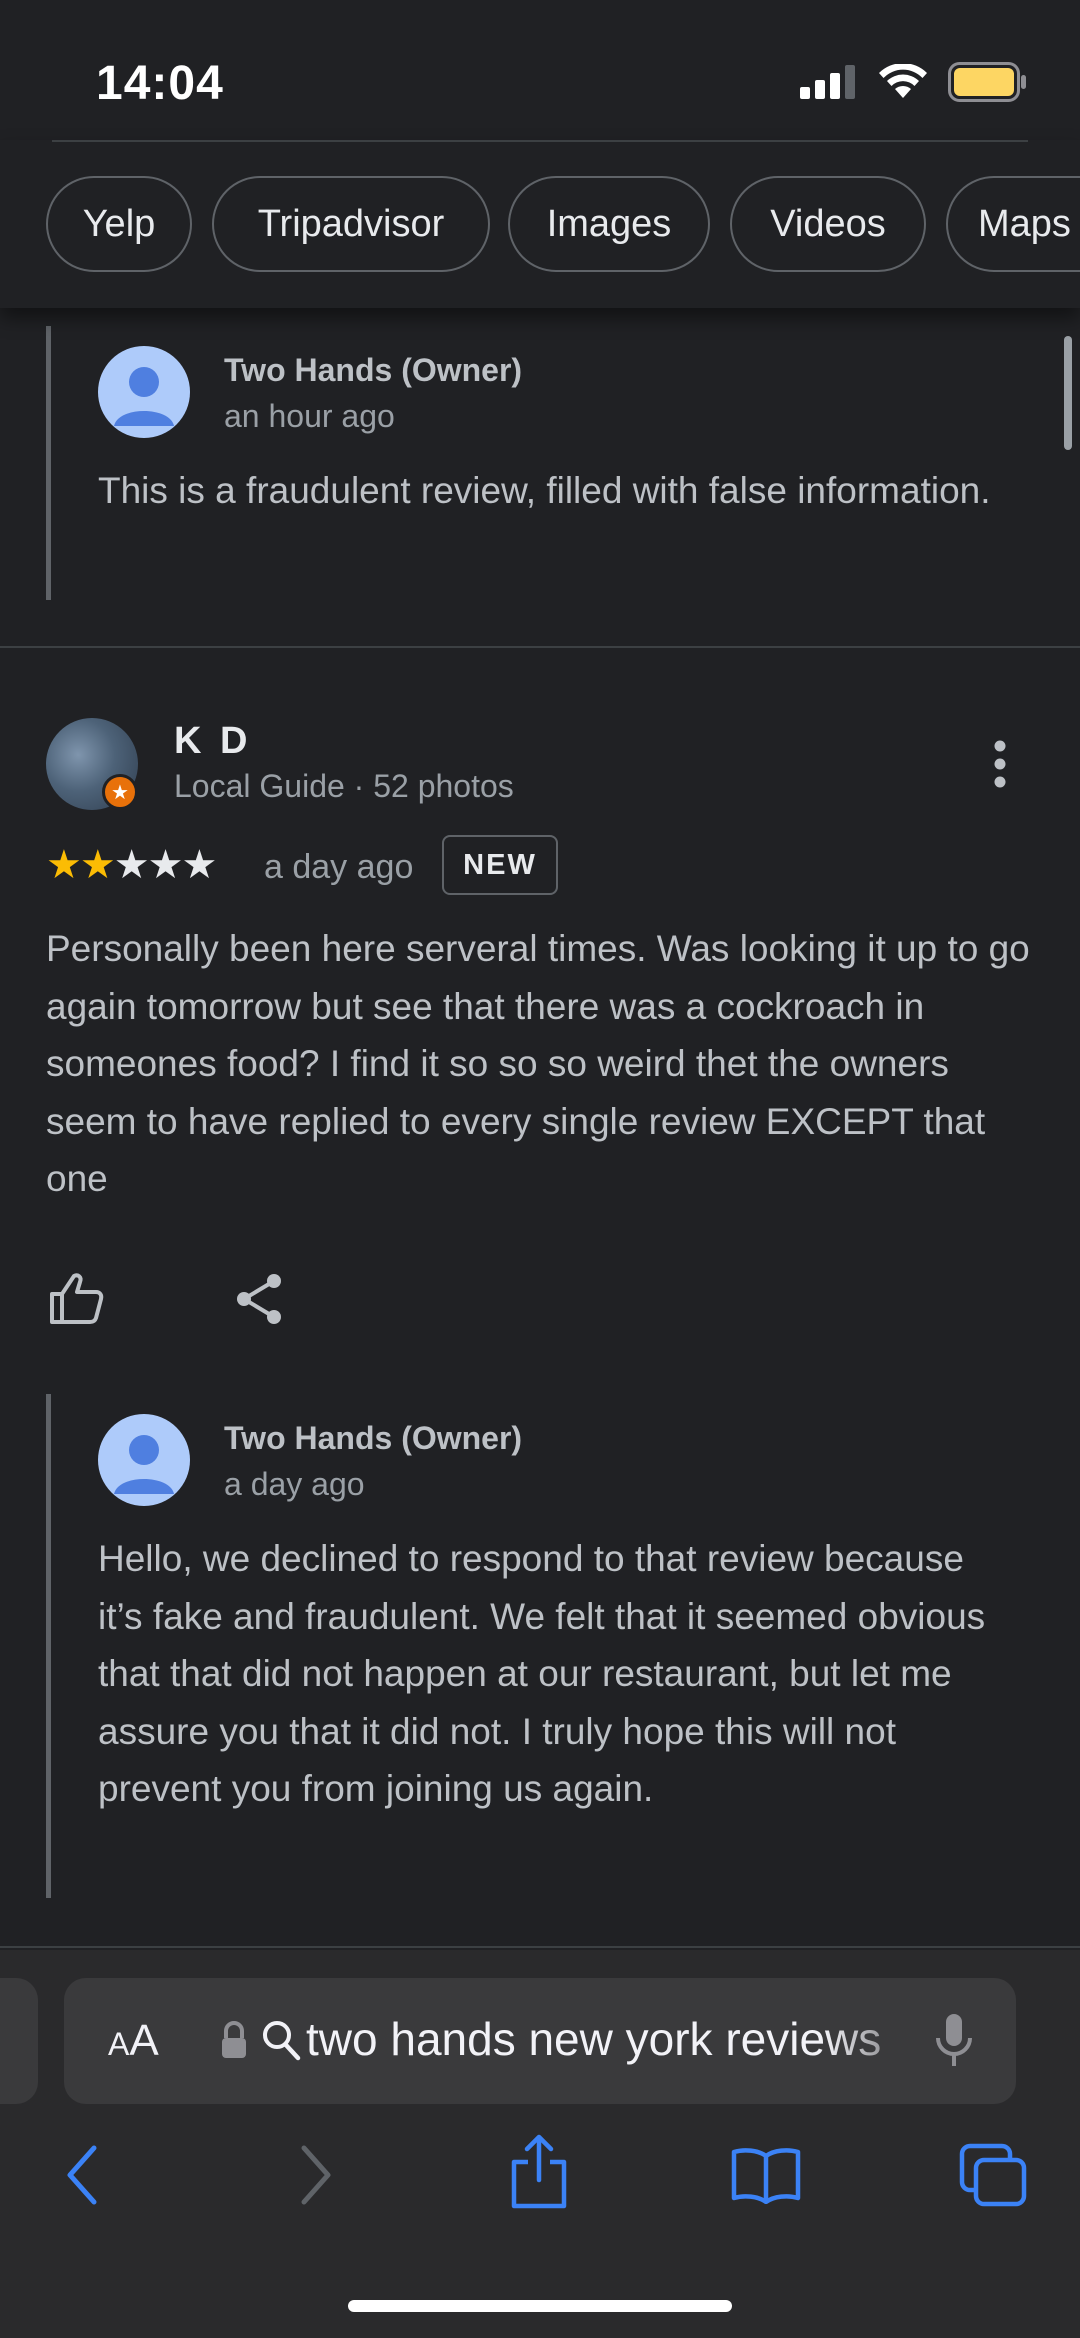 The width and height of the screenshot is (1080, 2338). What do you see at coordinates (540, 70) in the screenshot?
I see `status-bar: 14:04` at bounding box center [540, 70].